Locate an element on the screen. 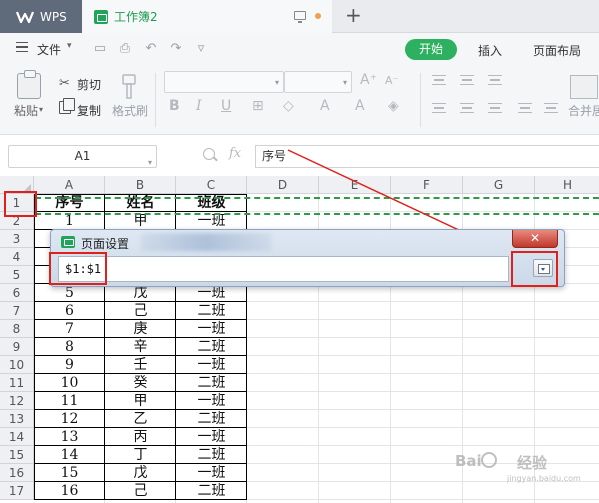  blurred-region is located at coordinates (206, 242).